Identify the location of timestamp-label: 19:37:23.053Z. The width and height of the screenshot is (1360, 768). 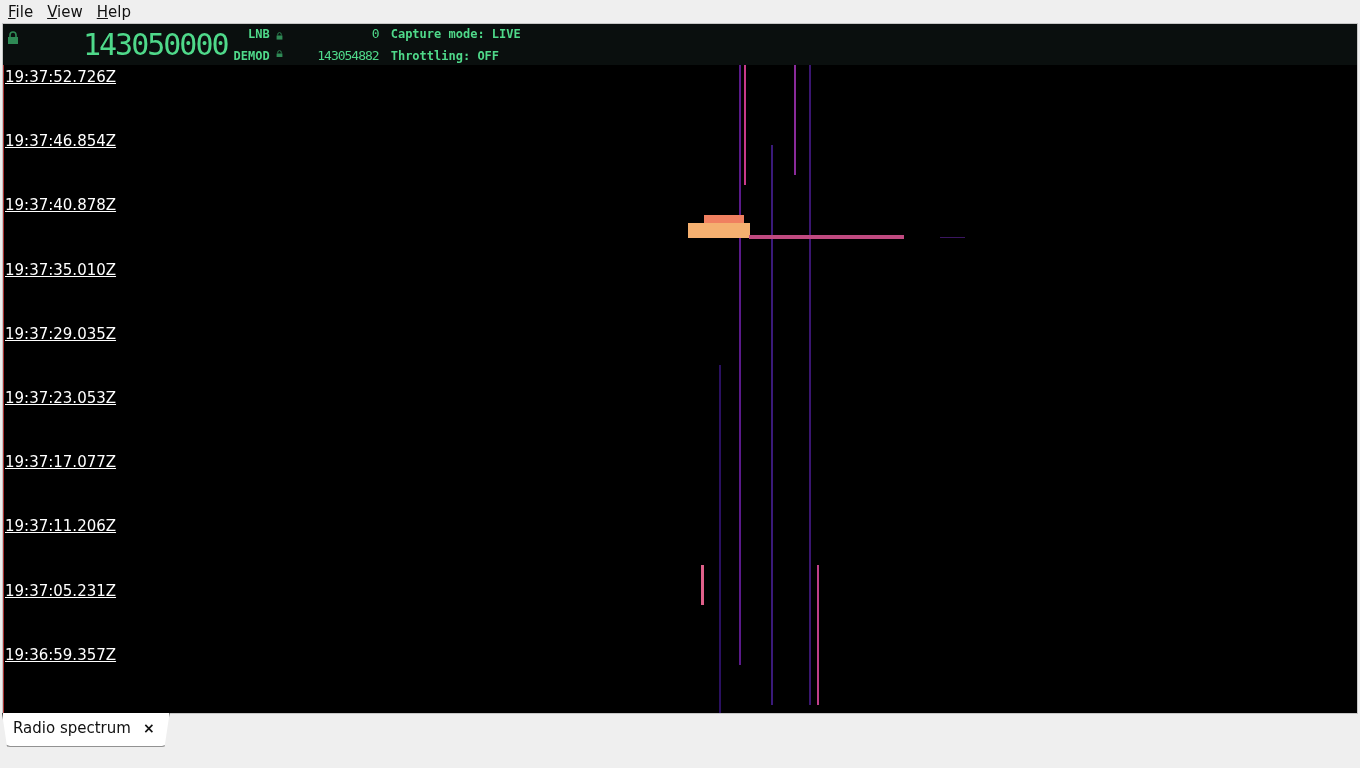
(61, 398).